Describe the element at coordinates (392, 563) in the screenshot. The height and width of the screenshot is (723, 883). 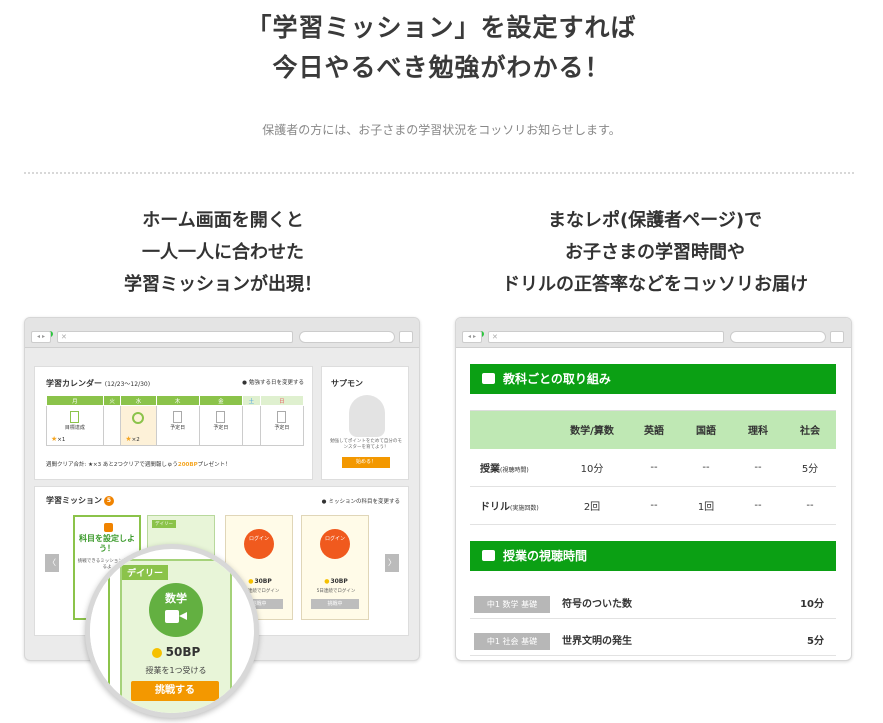
I see `carousel-next-button: 〉` at that location.